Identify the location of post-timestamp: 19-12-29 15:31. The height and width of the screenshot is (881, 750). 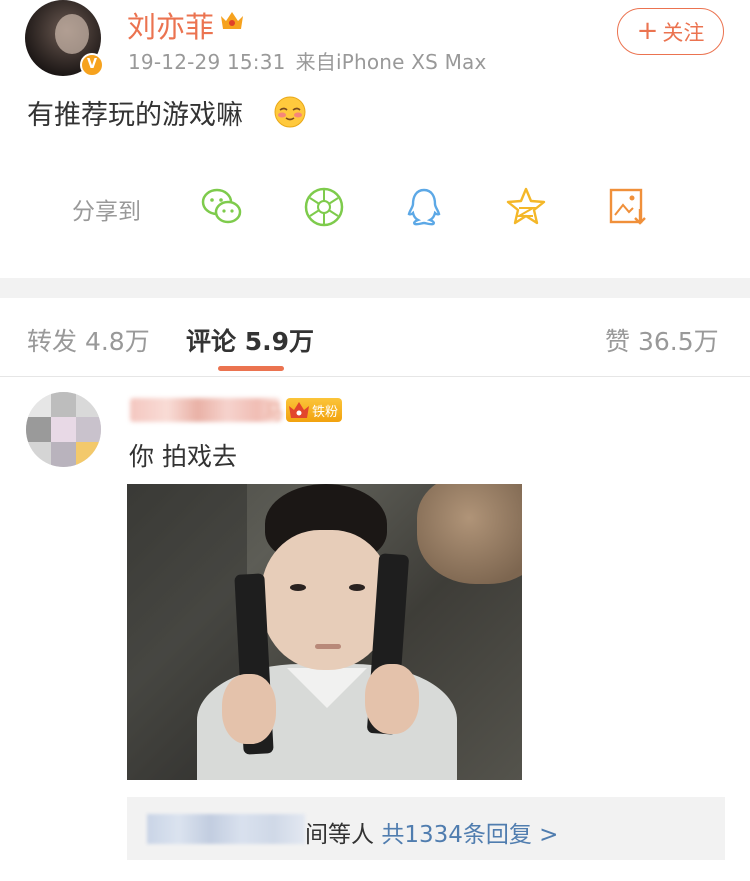
(207, 62).